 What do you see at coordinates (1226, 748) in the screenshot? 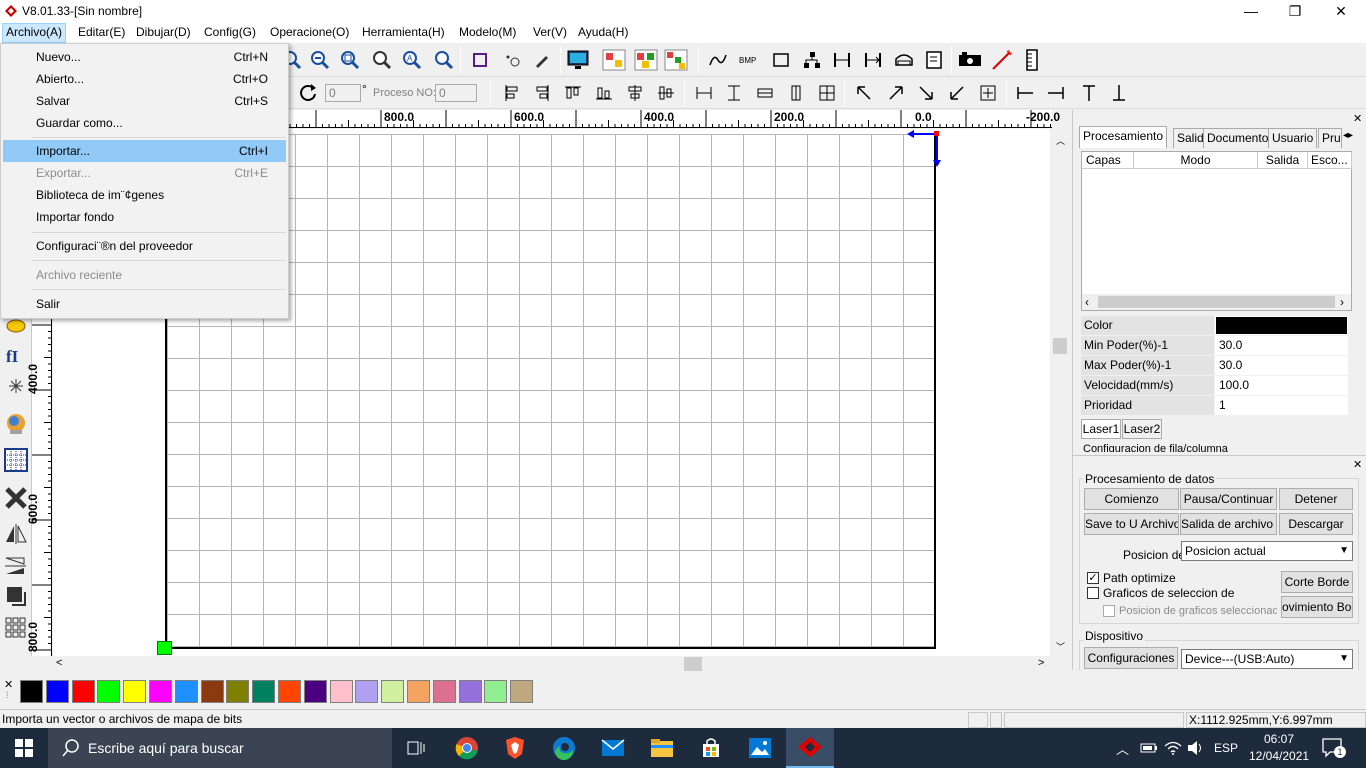
I see `language-indicator: ESP` at bounding box center [1226, 748].